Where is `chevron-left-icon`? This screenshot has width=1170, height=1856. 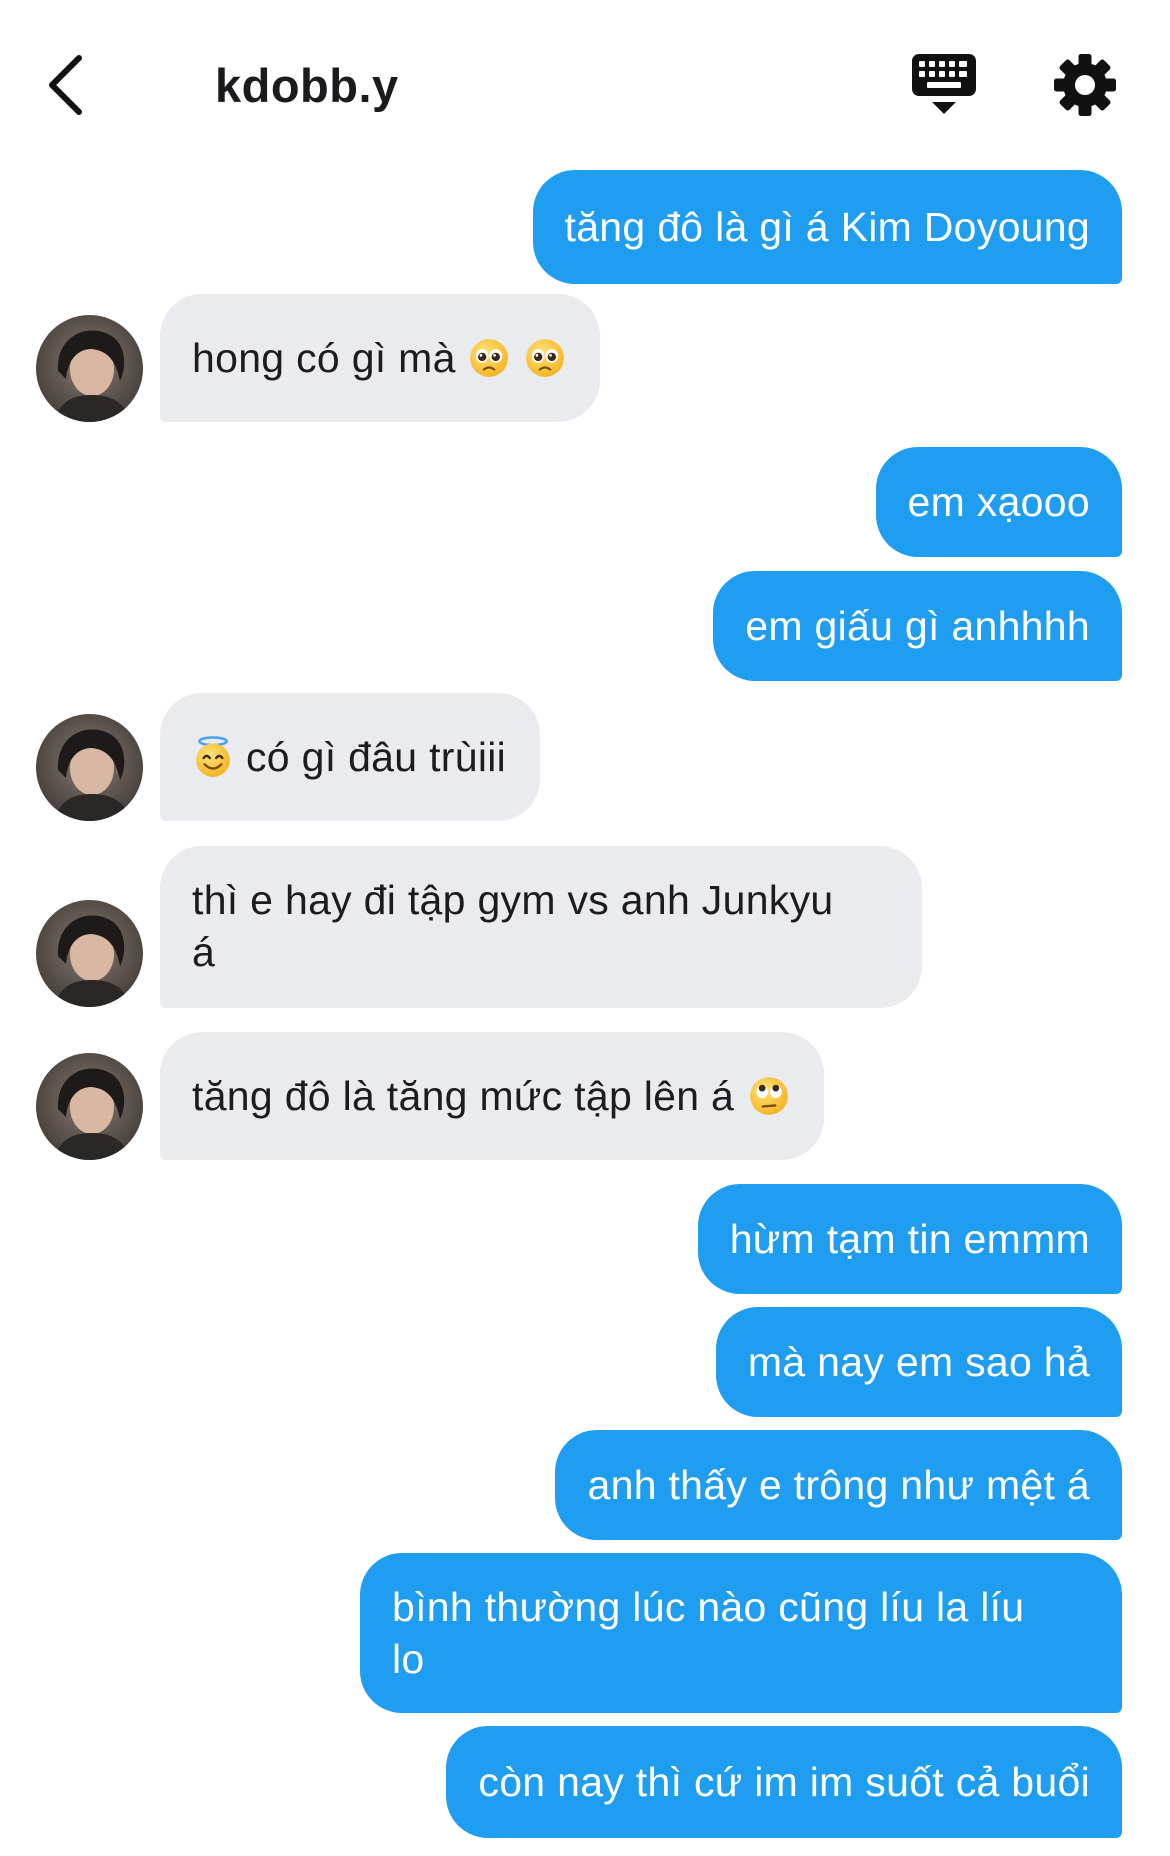 chevron-left-icon is located at coordinates (65, 85).